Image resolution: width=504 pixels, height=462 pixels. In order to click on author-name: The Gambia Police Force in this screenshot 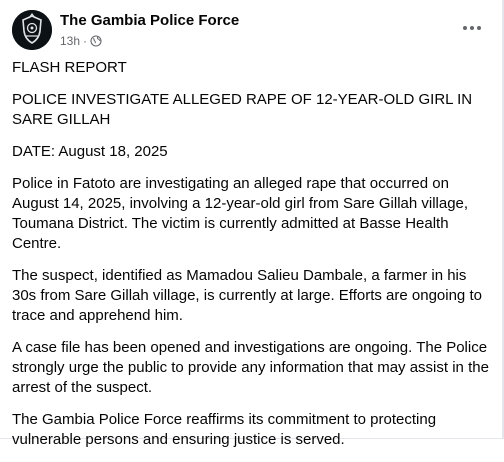, I will do `click(149, 20)`.